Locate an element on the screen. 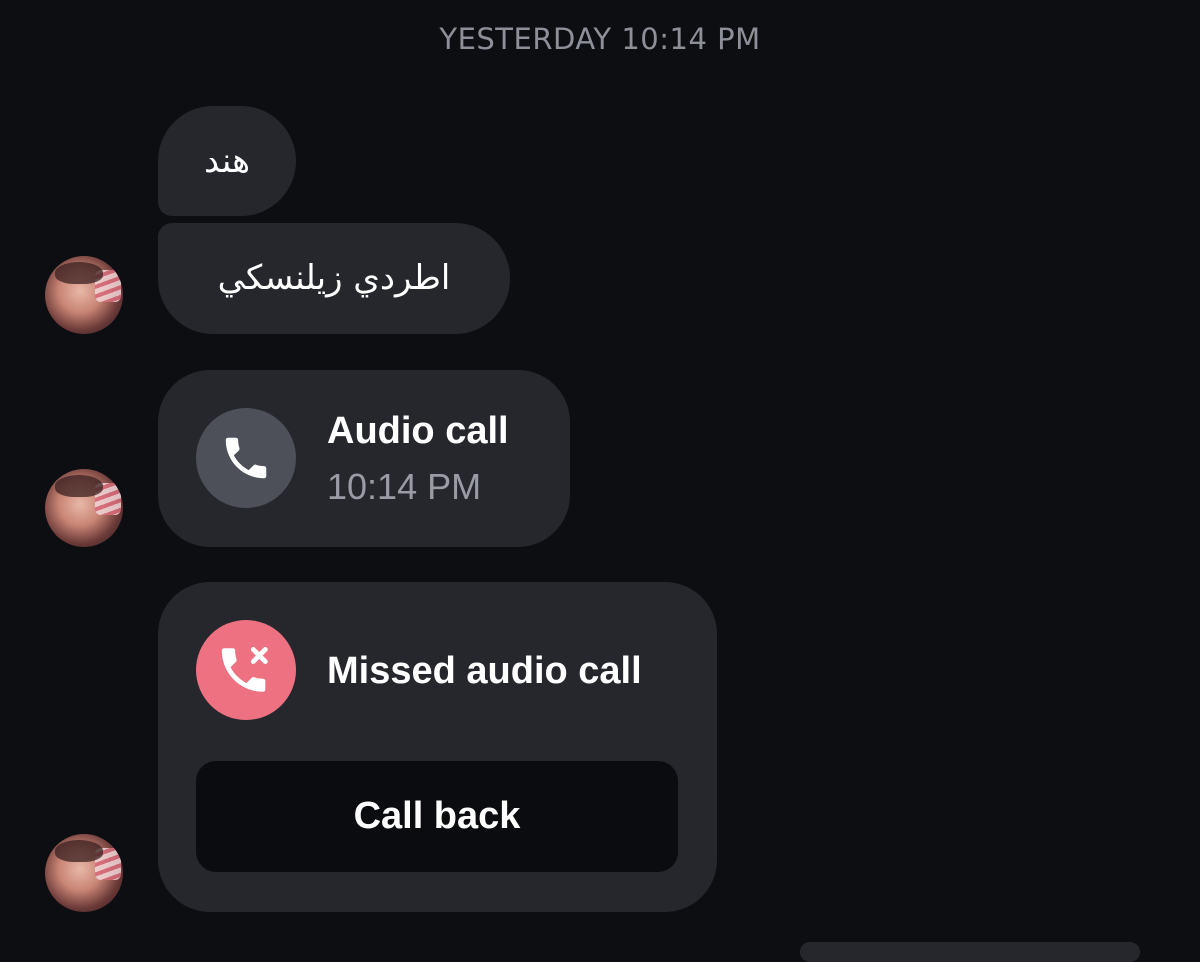 The width and height of the screenshot is (1200, 962). message-text: هند is located at coordinates (227, 161).